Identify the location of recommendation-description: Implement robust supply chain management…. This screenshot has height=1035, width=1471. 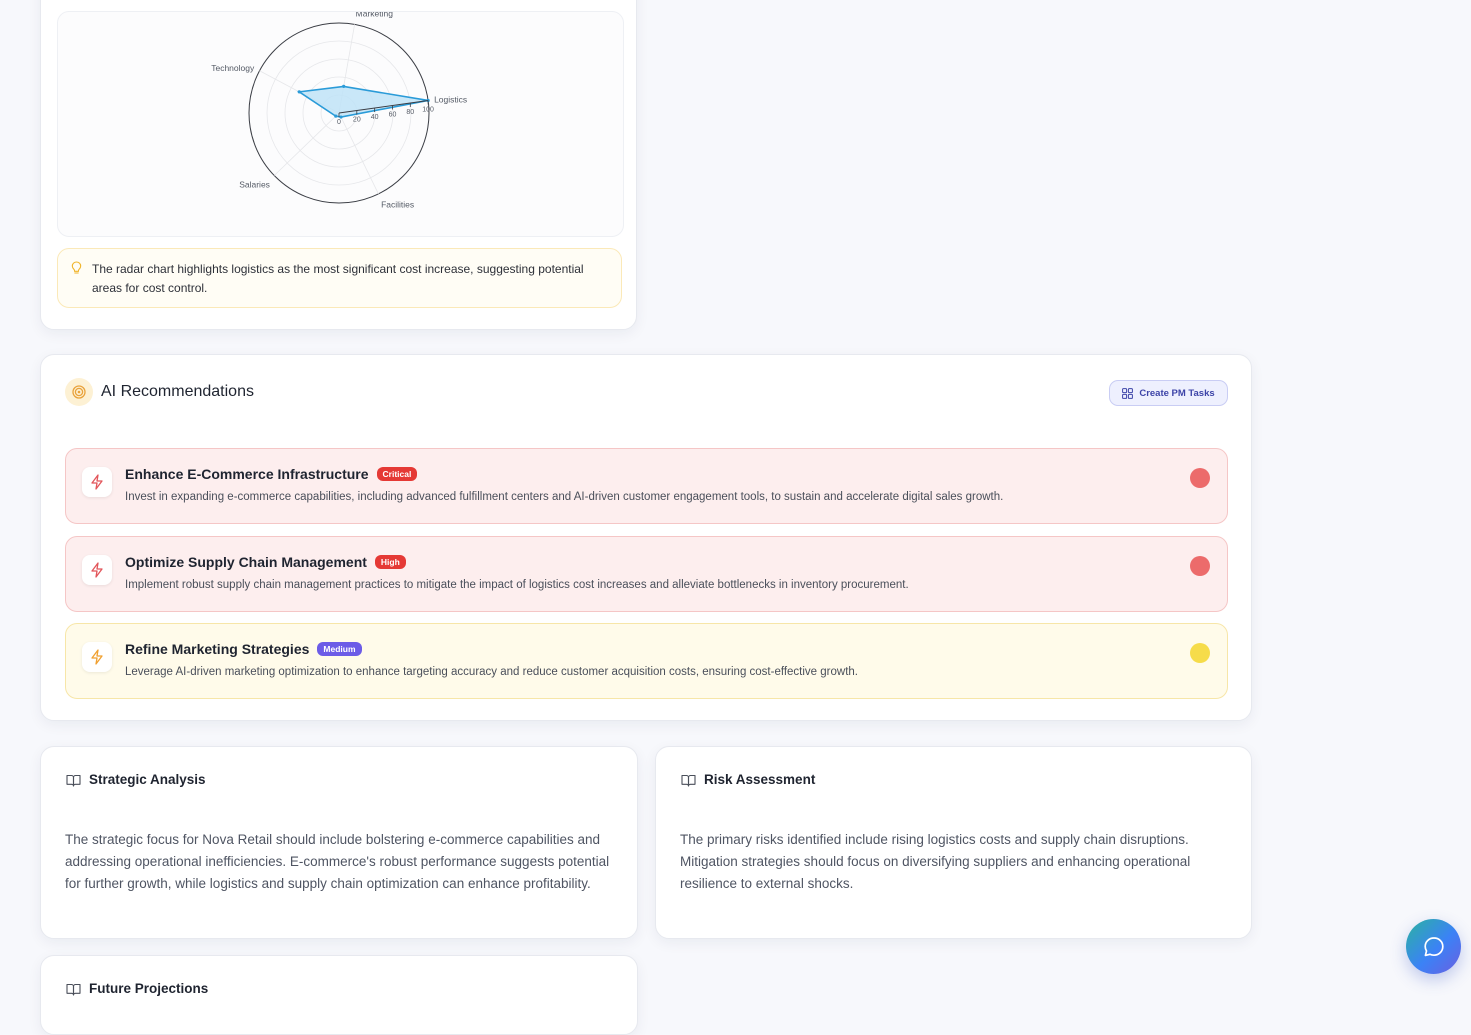
(517, 585).